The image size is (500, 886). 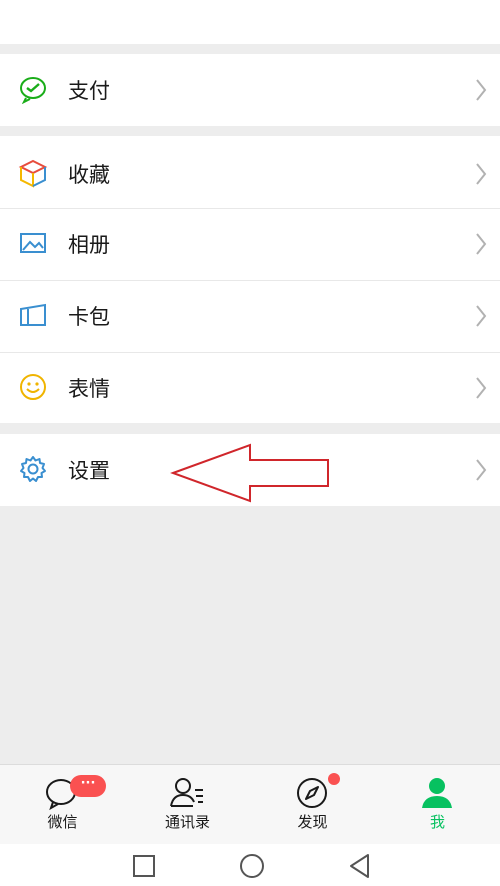 I want to click on tab-contacts: 通讯录, so click(x=187, y=805).